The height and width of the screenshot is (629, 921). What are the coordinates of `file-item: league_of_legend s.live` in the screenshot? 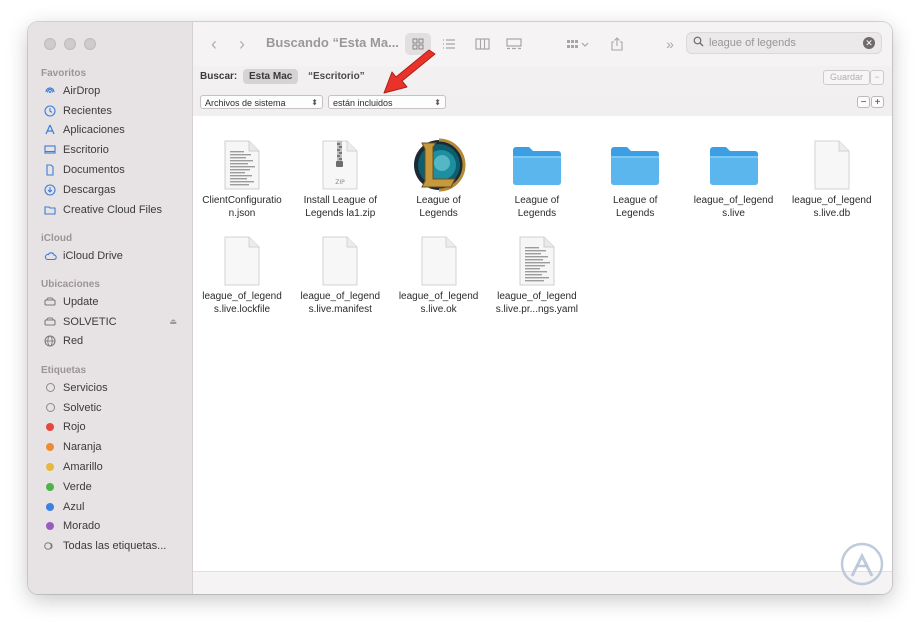 It's located at (734, 178).